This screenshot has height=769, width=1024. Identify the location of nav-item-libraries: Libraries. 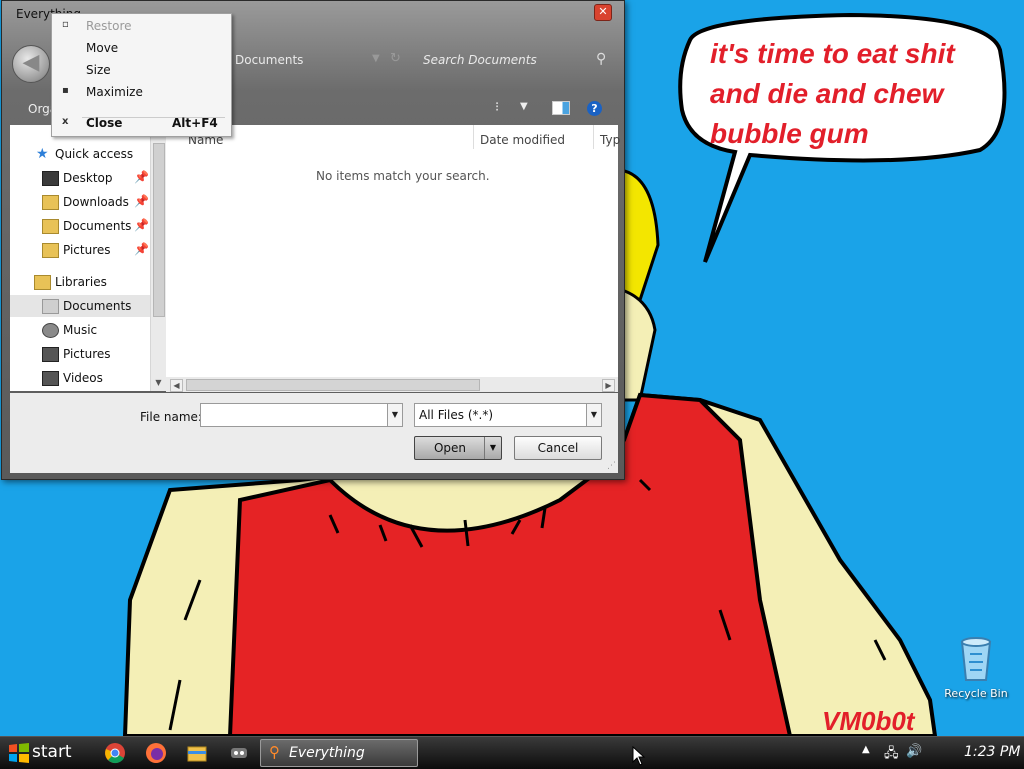
(80, 282).